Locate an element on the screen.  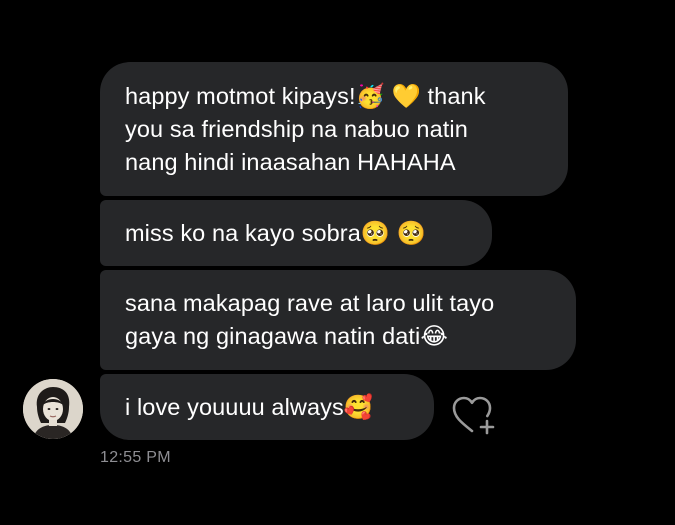
sender-avatar is located at coordinates (53, 409).